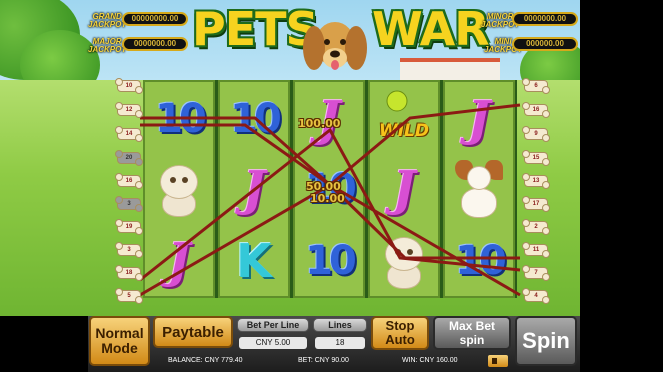  Describe the element at coordinates (536, 204) in the screenshot. I see `payline-marker-right: 17` at that location.